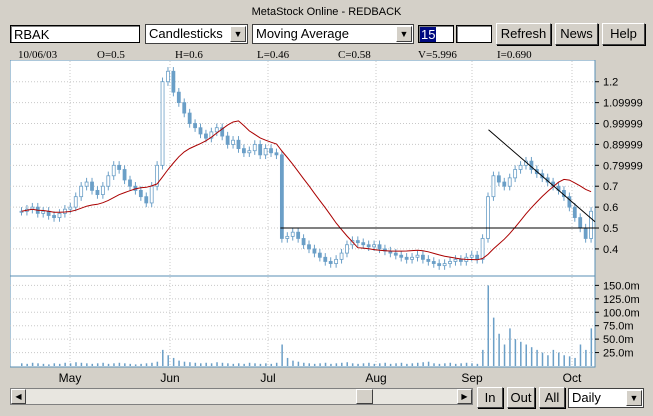 This screenshot has width=653, height=416. I want to click on volume-tick-label: 150.0m, so click(621, 286).